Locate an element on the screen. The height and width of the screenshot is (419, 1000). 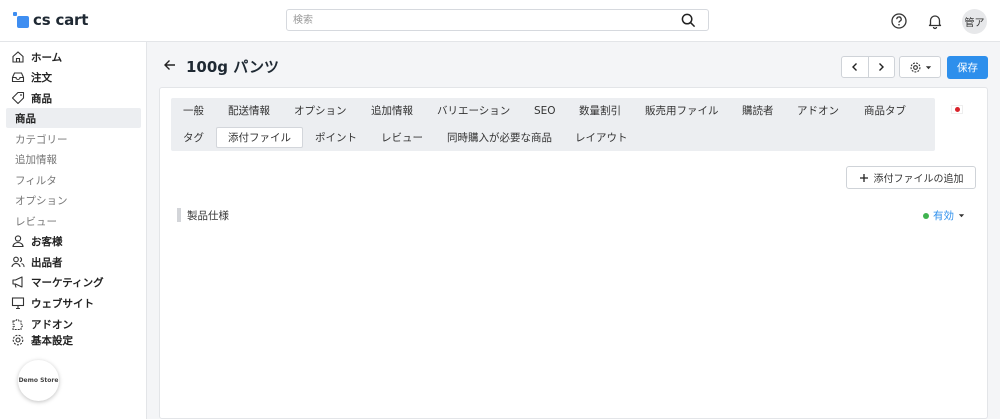
tab-general: 一般 is located at coordinates (193, 110).